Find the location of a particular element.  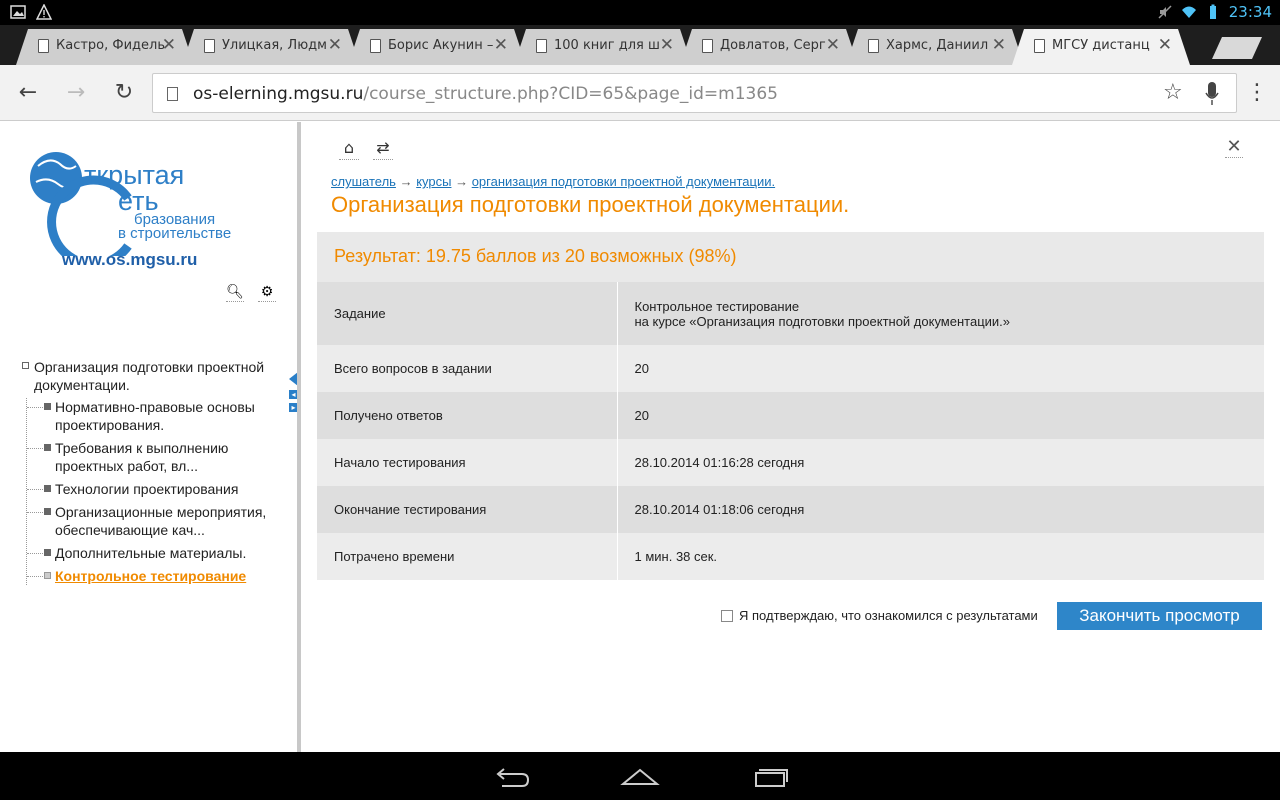

logo-text-4: в строительстве is located at coordinates (174, 233).